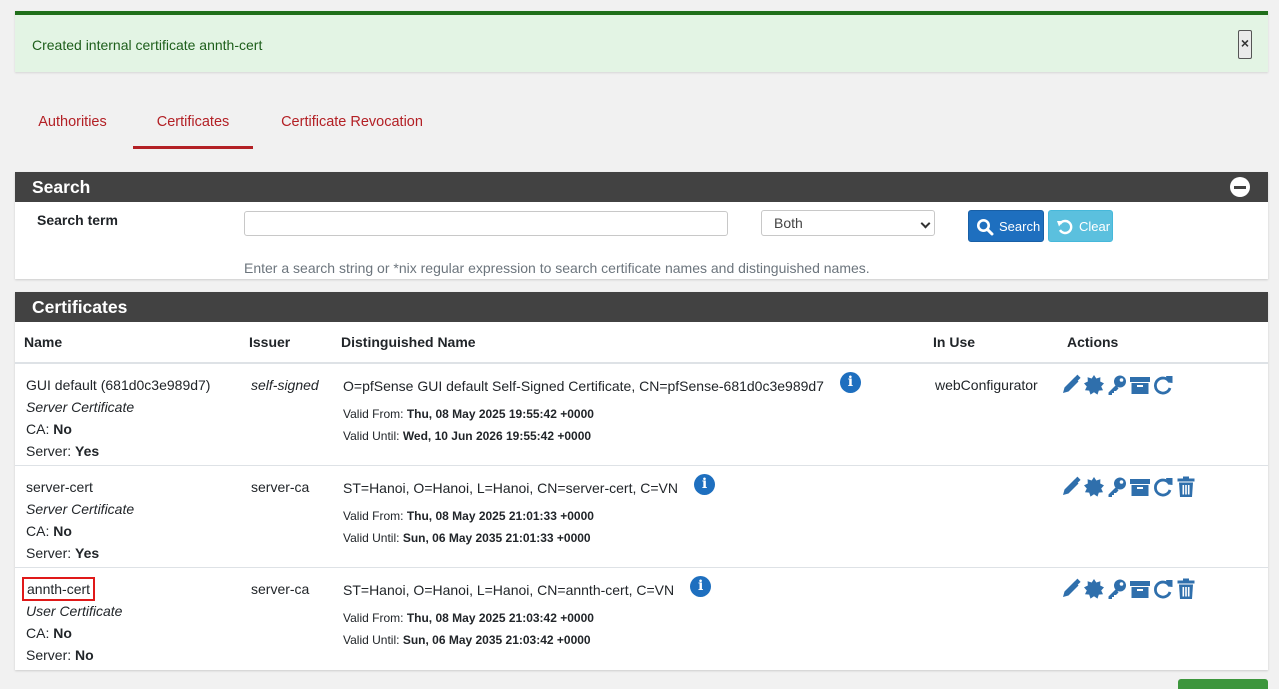  What do you see at coordinates (1245, 44) in the screenshot?
I see `close-alert-button: ×` at bounding box center [1245, 44].